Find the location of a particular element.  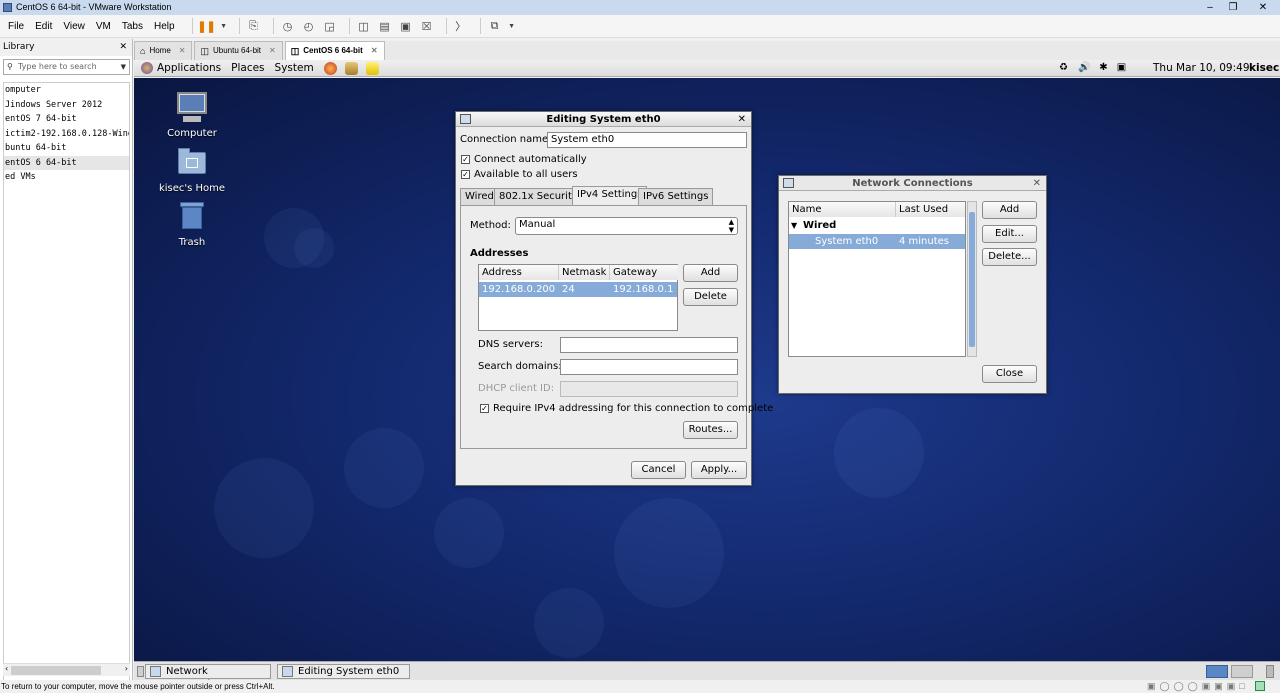

column-name: Name is located at coordinates (842, 209).